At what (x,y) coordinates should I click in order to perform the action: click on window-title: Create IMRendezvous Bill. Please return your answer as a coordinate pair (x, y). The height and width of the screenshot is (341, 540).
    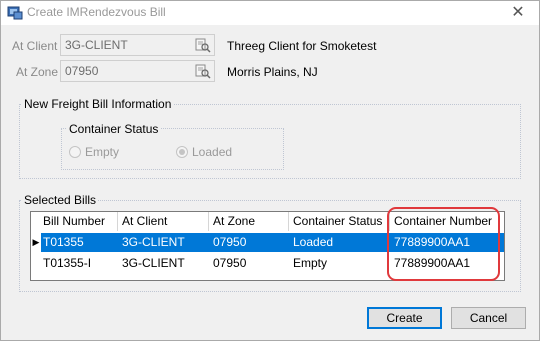
    Looking at the image, I should click on (96, 12).